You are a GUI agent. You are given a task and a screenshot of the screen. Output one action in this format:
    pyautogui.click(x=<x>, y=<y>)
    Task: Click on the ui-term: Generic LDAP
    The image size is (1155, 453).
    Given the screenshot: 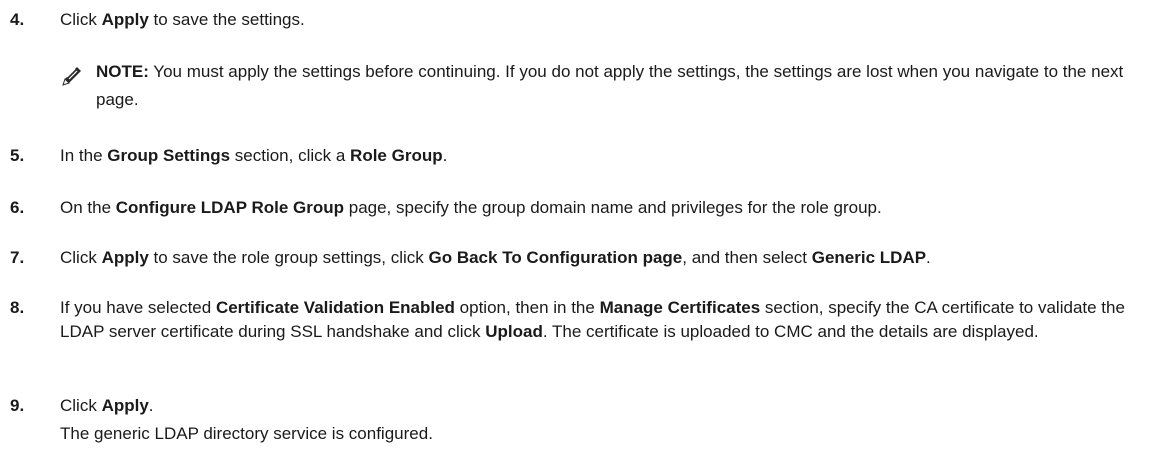 What is the action you would take?
    pyautogui.click(x=869, y=257)
    